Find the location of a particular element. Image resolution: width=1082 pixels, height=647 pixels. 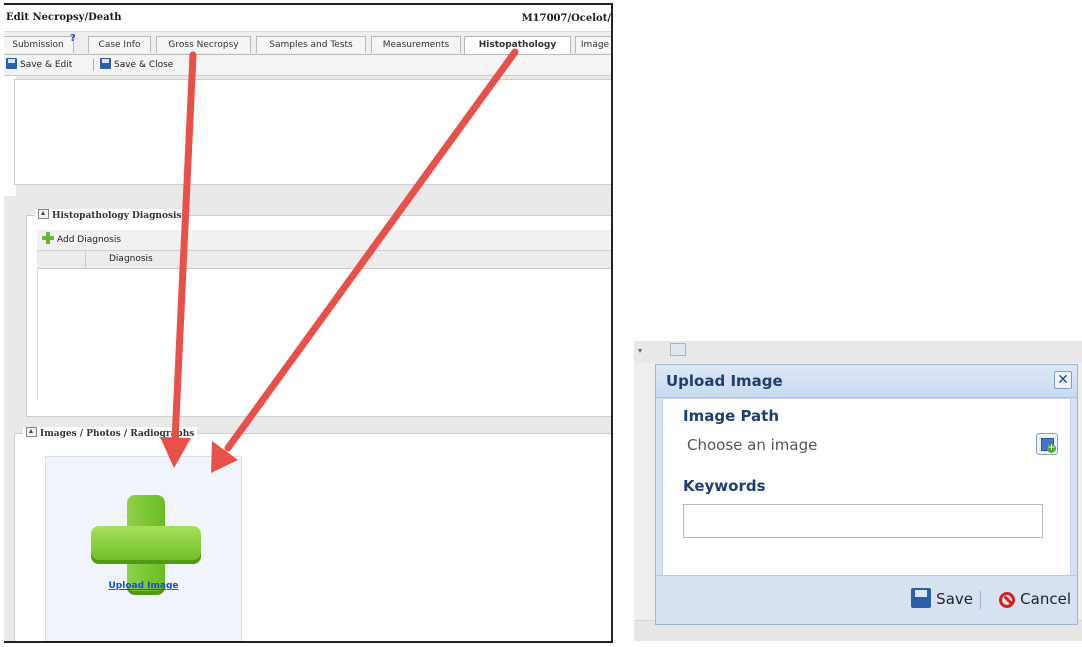

dialog-title: Upload Image is located at coordinates (724, 381).